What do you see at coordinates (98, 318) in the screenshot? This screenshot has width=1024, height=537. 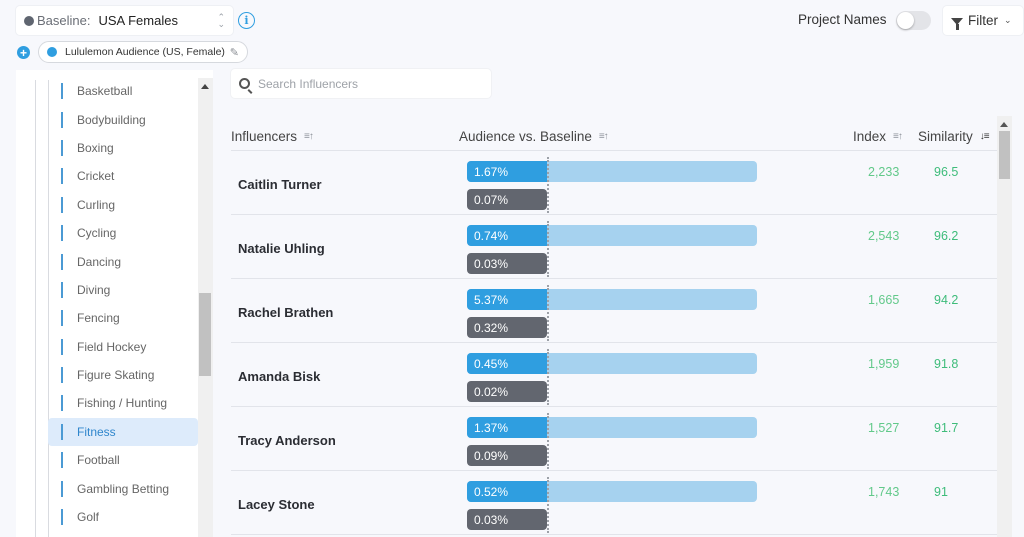 I see `sidebar-item-label: Fencing` at bounding box center [98, 318].